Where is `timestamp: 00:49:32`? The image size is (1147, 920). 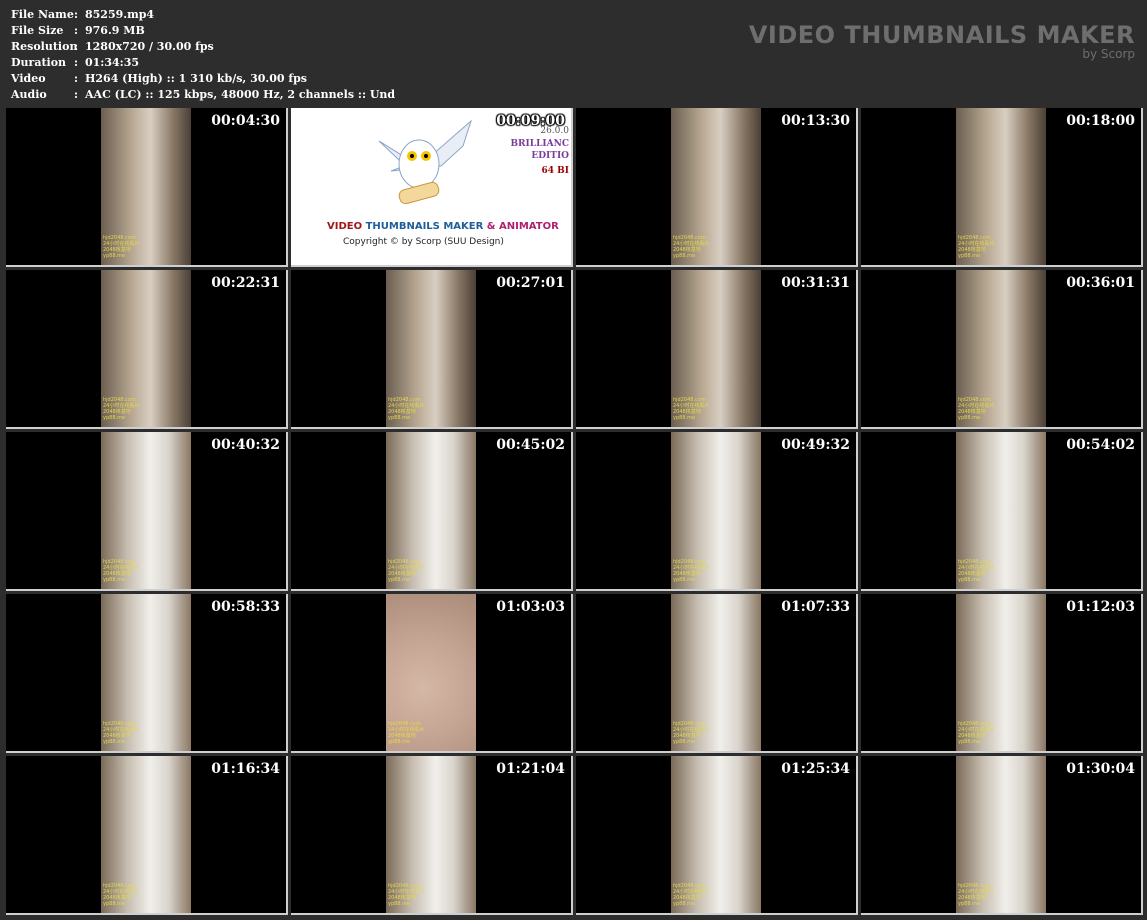 timestamp: 00:49:32 is located at coordinates (815, 445).